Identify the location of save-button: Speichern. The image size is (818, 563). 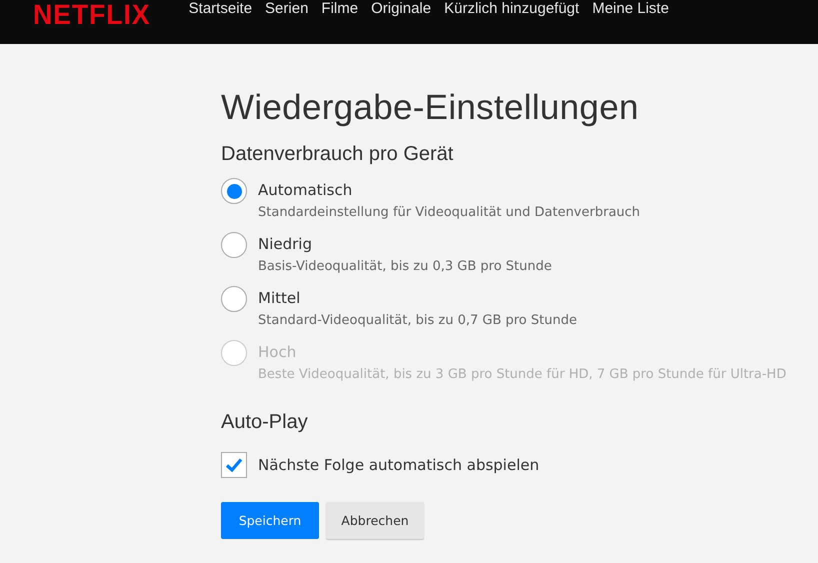
(270, 520).